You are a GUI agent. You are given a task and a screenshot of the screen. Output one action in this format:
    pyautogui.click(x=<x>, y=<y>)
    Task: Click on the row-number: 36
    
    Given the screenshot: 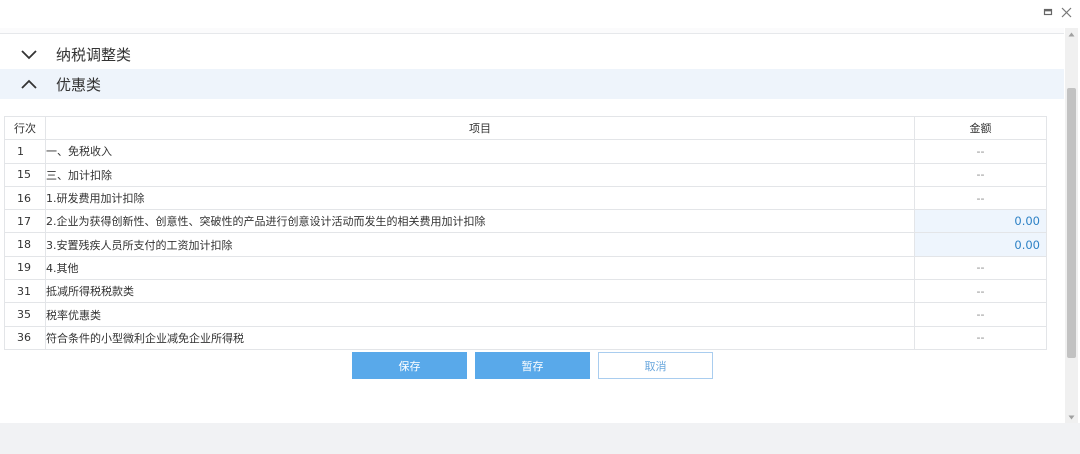 What is the action you would take?
    pyautogui.click(x=25, y=337)
    